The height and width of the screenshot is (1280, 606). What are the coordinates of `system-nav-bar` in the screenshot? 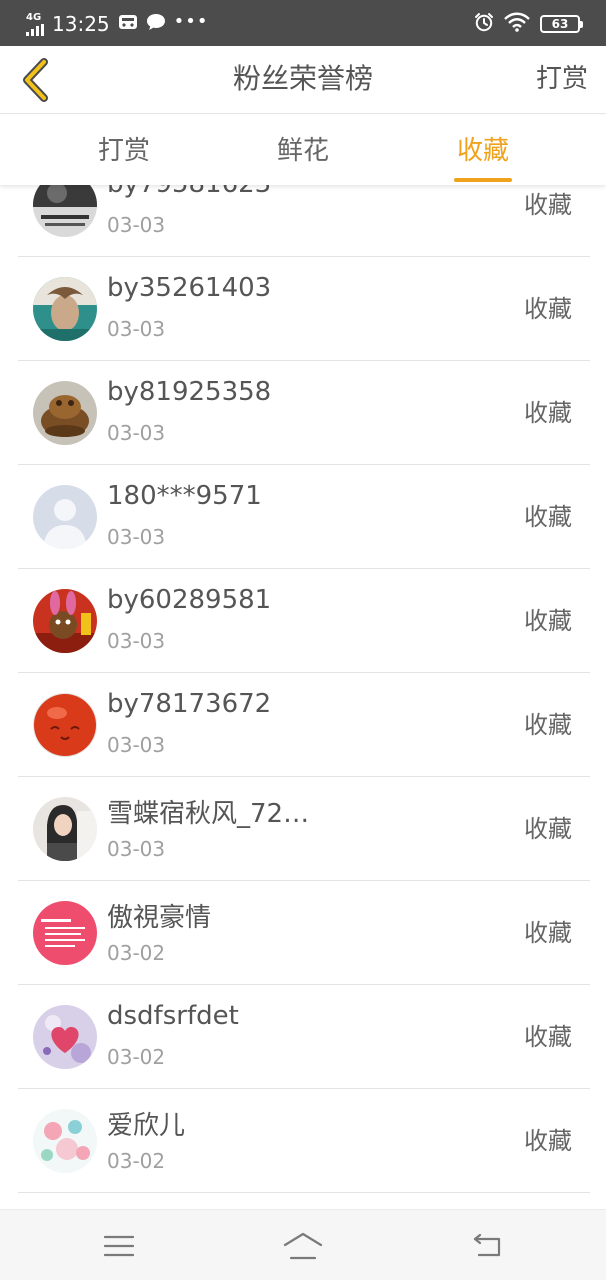 It's located at (303, 1244).